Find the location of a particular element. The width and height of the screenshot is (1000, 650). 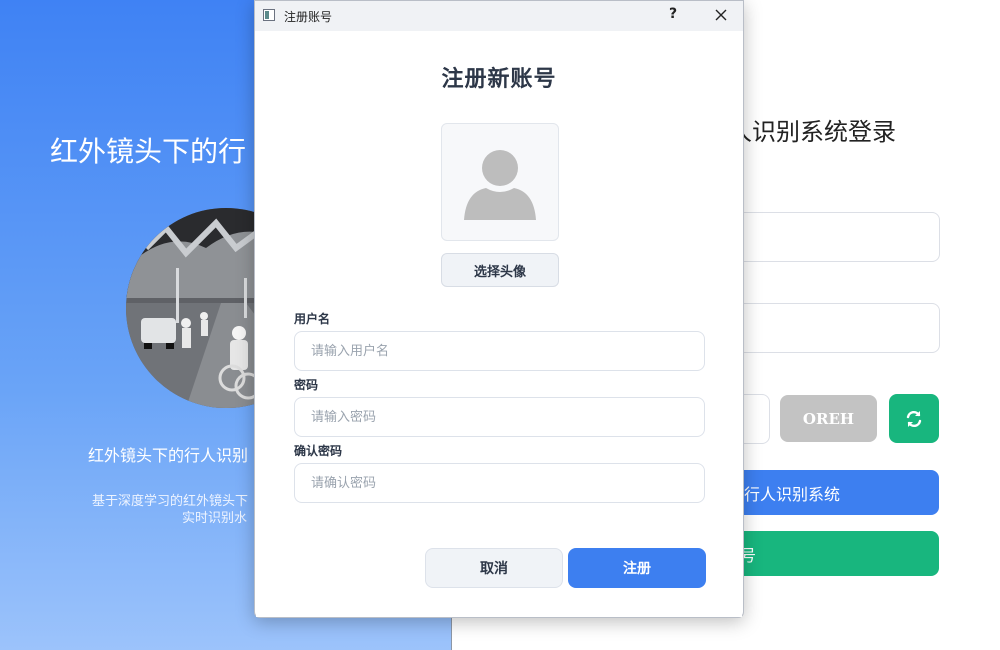

help-button: ? is located at coordinates (673, 14).